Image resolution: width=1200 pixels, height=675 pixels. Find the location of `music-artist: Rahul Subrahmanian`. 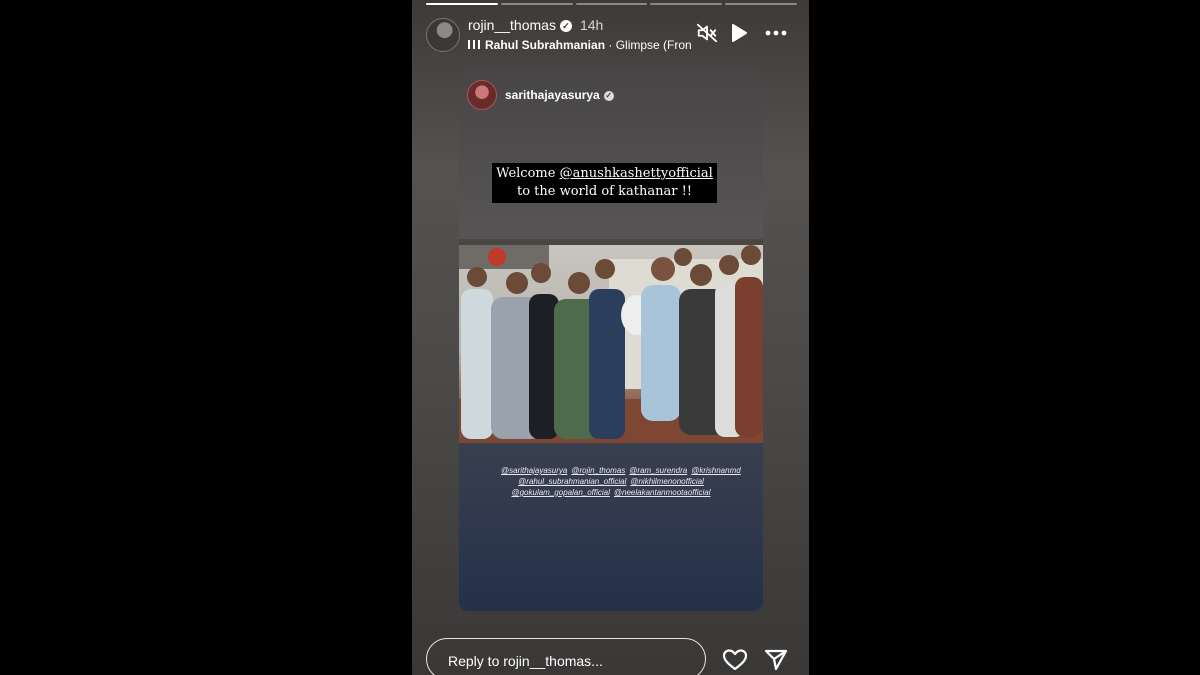

music-artist: Rahul Subrahmanian is located at coordinates (545, 45).